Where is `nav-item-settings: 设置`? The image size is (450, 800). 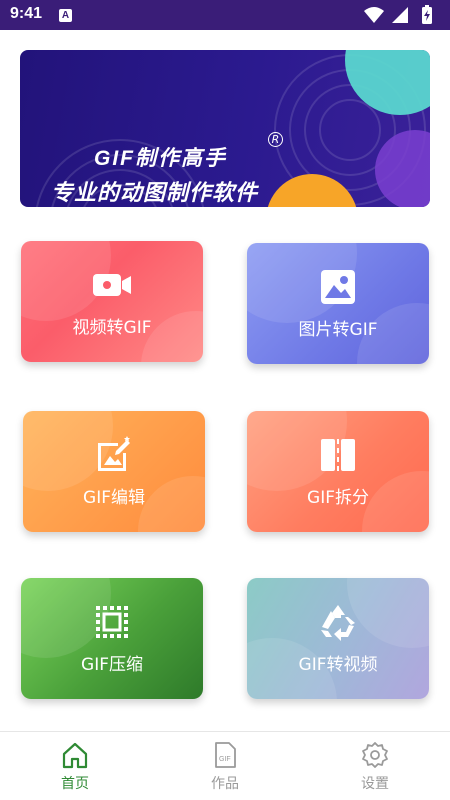
nav-item-settings: 设置 is located at coordinates (375, 766).